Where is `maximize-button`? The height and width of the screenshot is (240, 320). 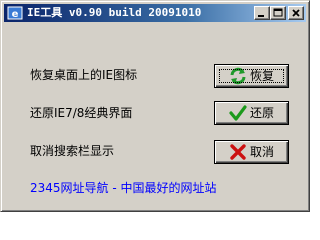 maximize-button is located at coordinates (278, 13).